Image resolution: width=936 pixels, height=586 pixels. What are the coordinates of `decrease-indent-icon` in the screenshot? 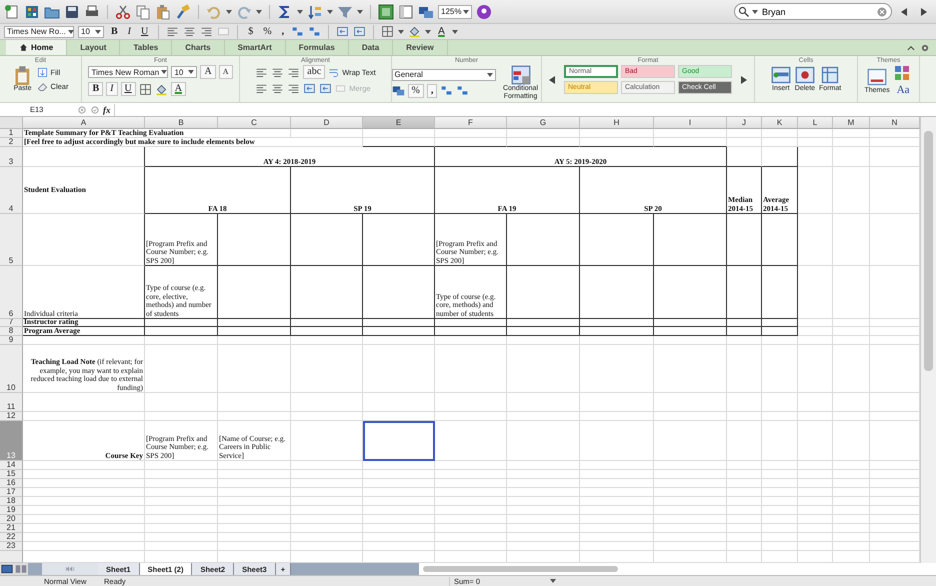 It's located at (343, 31).